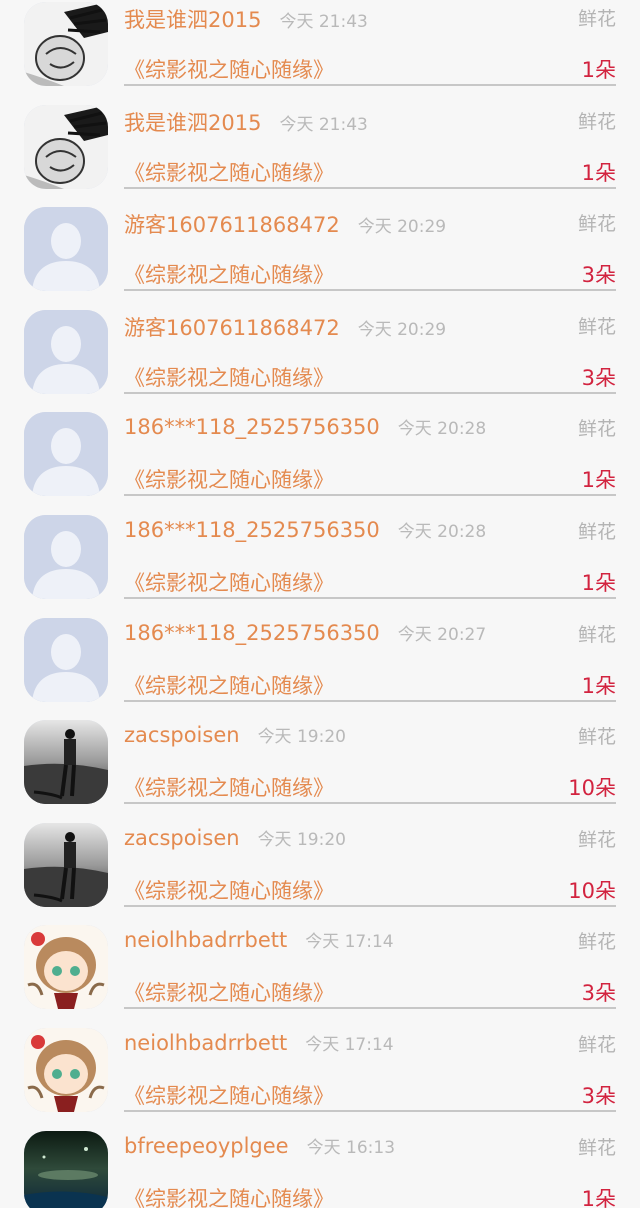 This screenshot has width=640, height=1208. What do you see at coordinates (305, 632) in the screenshot?
I see `username: 186***118_2525756350 今天 20:27` at bounding box center [305, 632].